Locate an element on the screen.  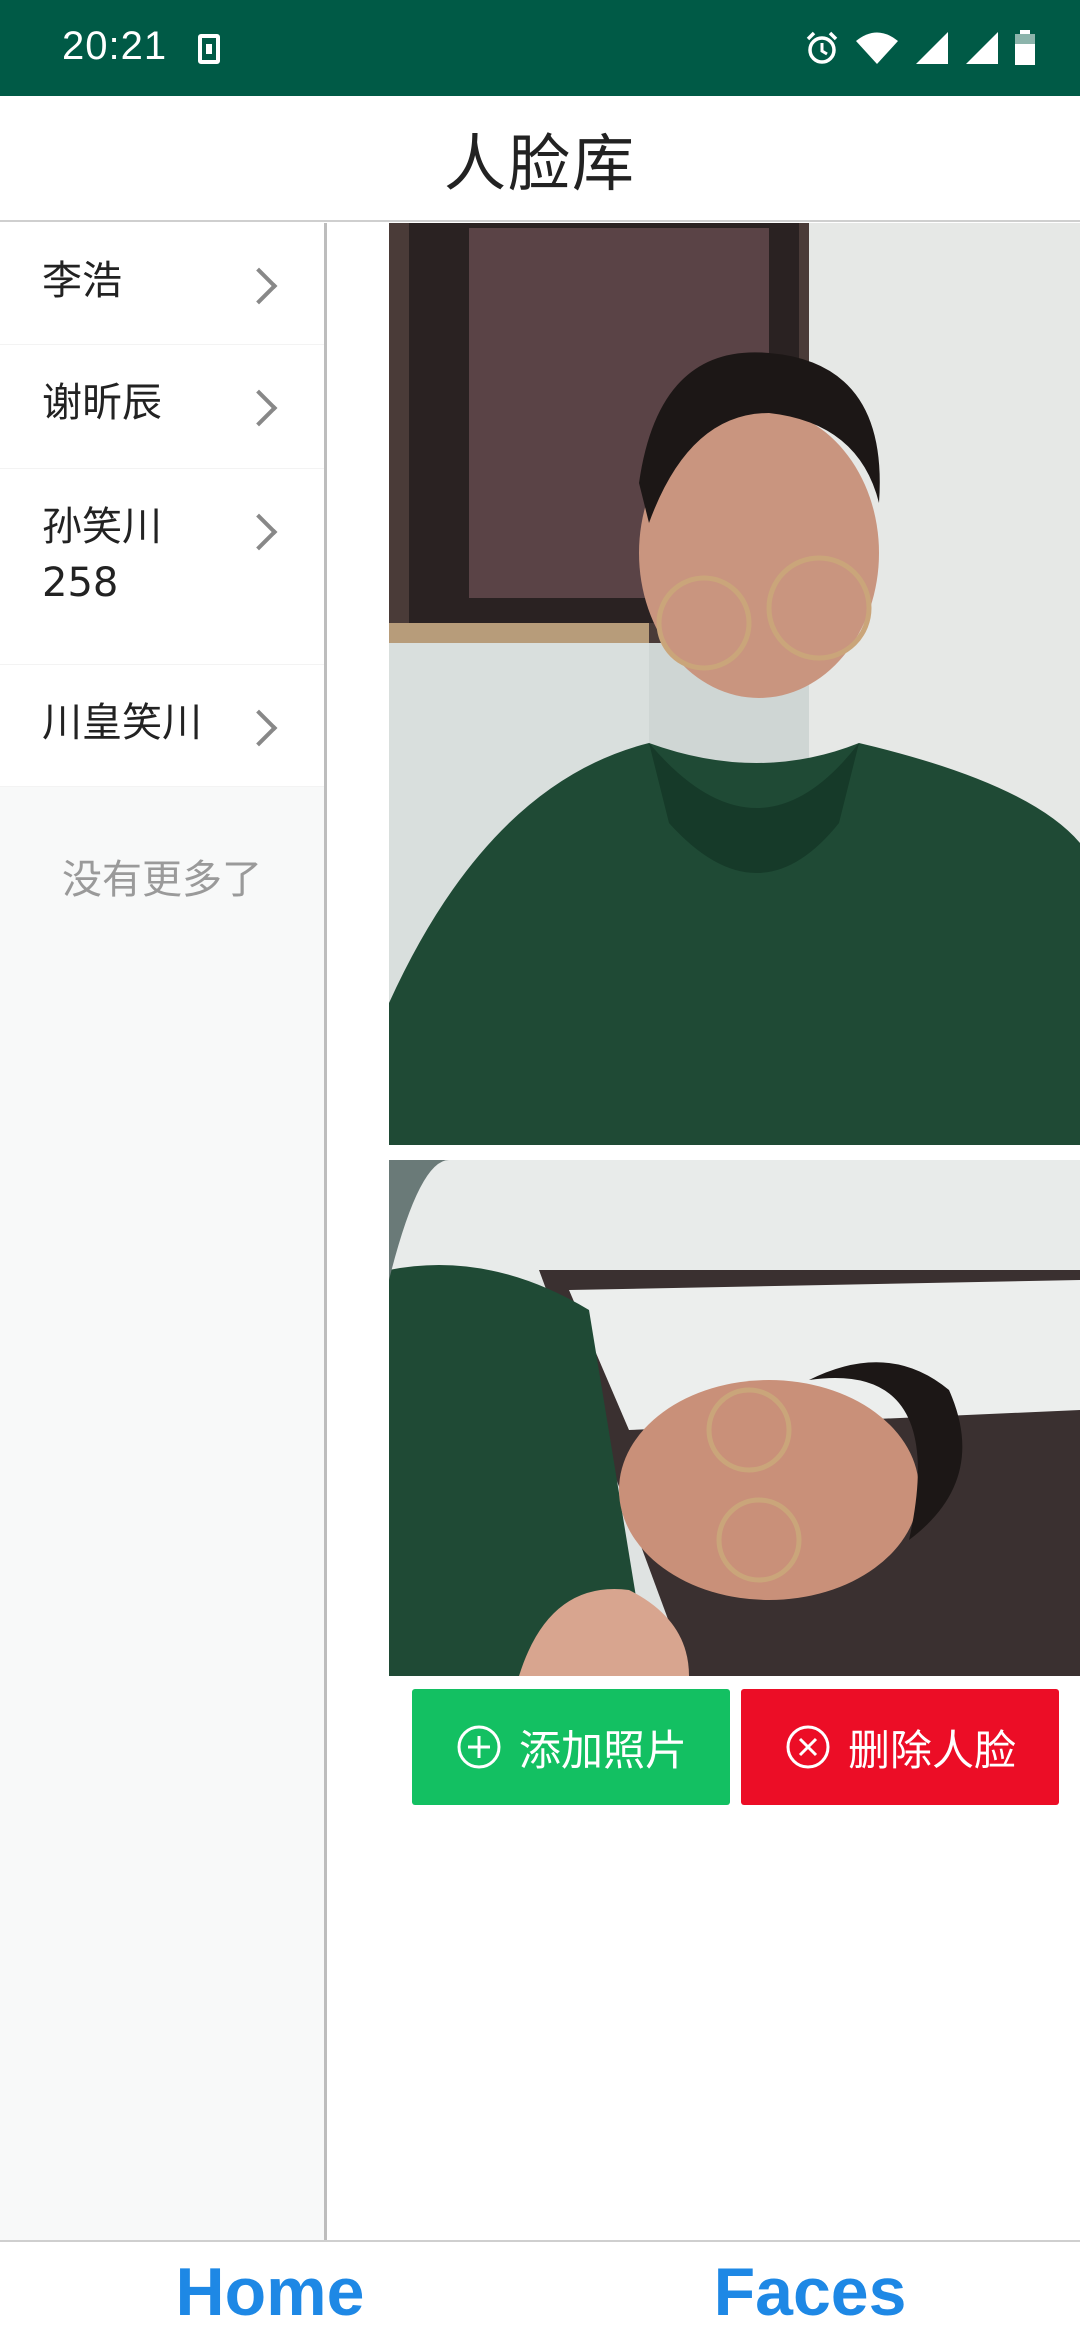
status-icons is located at coordinates (920, 48).